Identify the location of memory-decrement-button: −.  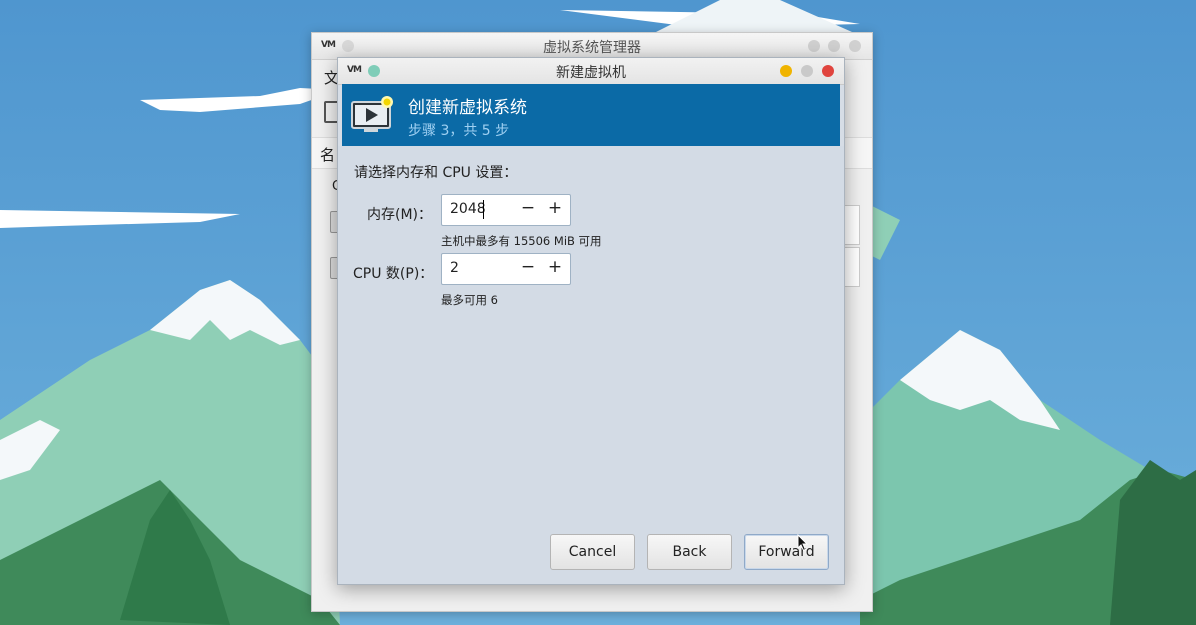
(528, 208).